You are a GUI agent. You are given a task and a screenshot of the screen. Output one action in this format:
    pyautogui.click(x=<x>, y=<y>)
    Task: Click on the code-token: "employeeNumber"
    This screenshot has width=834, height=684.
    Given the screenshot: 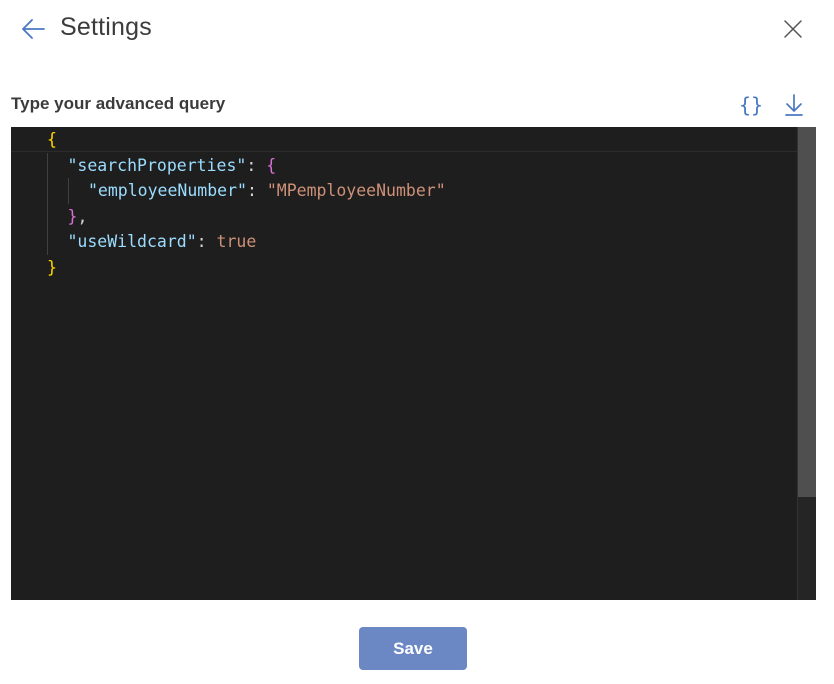 What is the action you would take?
    pyautogui.click(x=167, y=190)
    